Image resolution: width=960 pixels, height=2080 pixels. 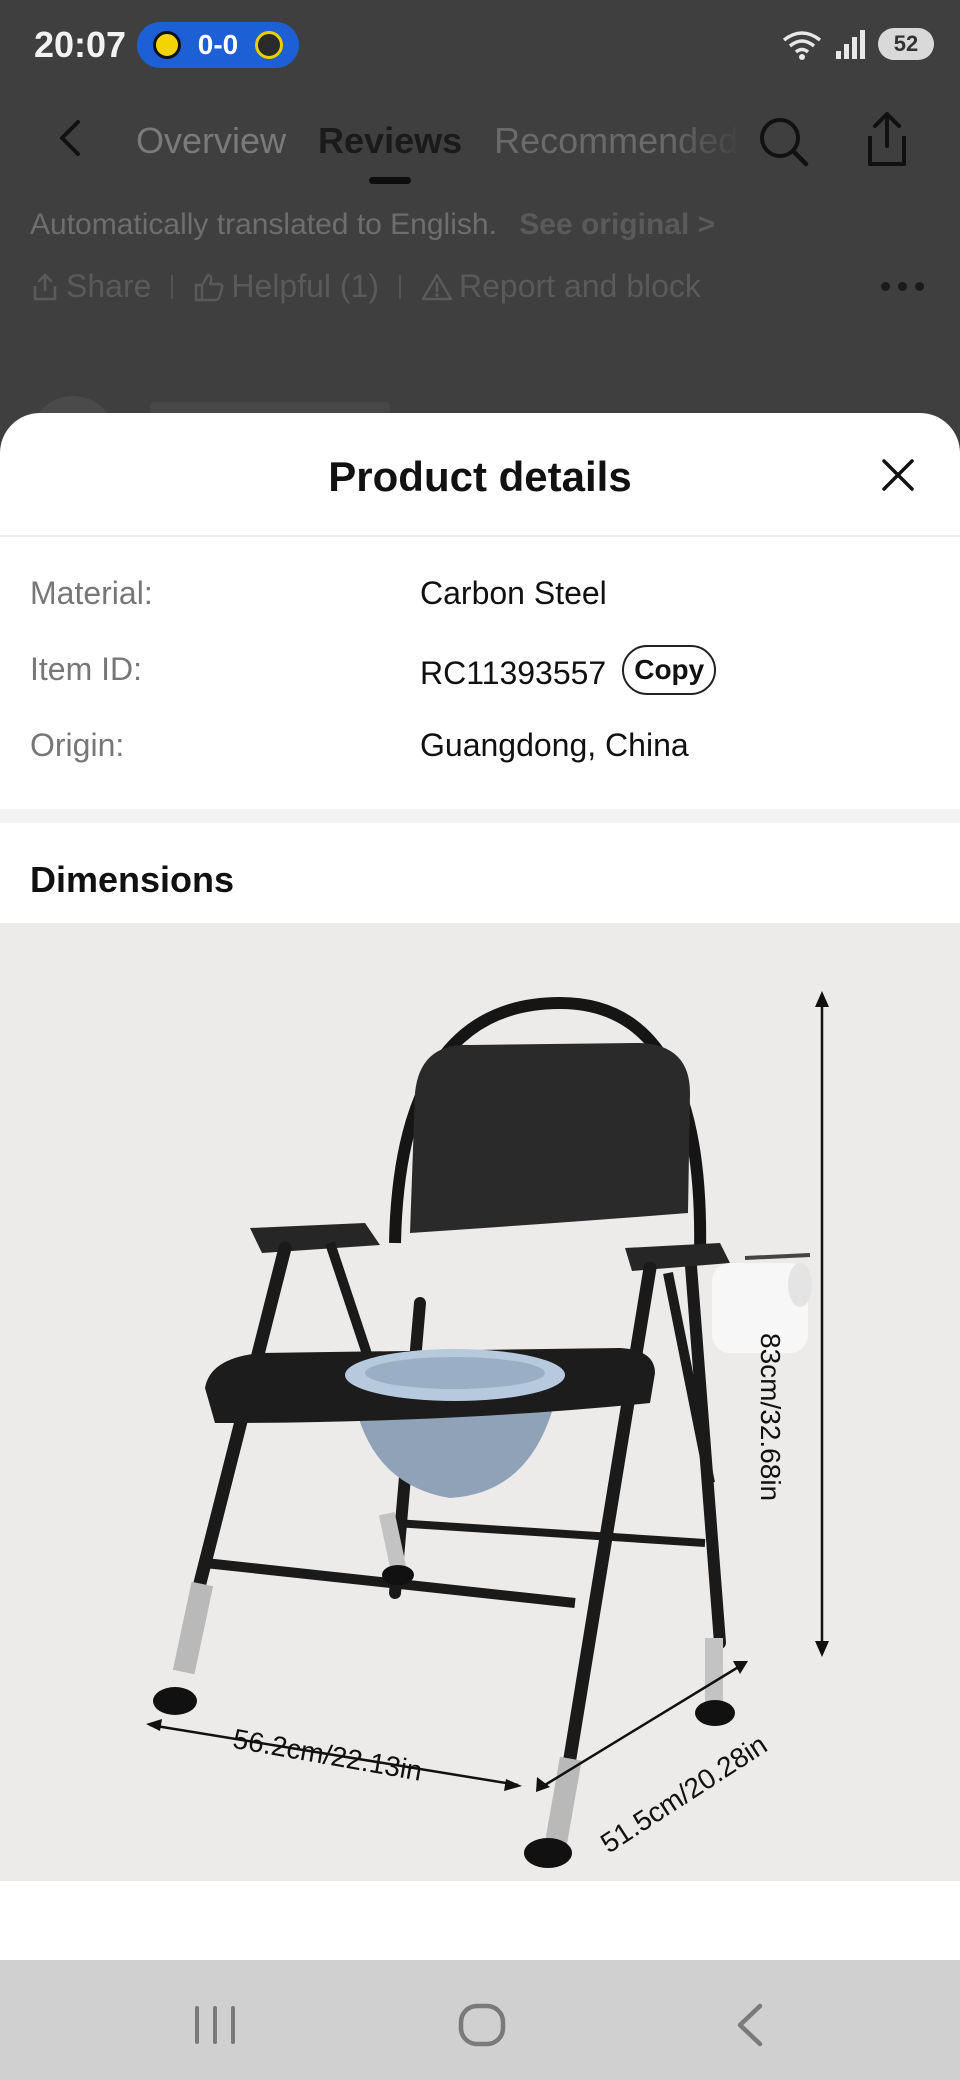 I want to click on home-icon, so click(x=482, y=2025).